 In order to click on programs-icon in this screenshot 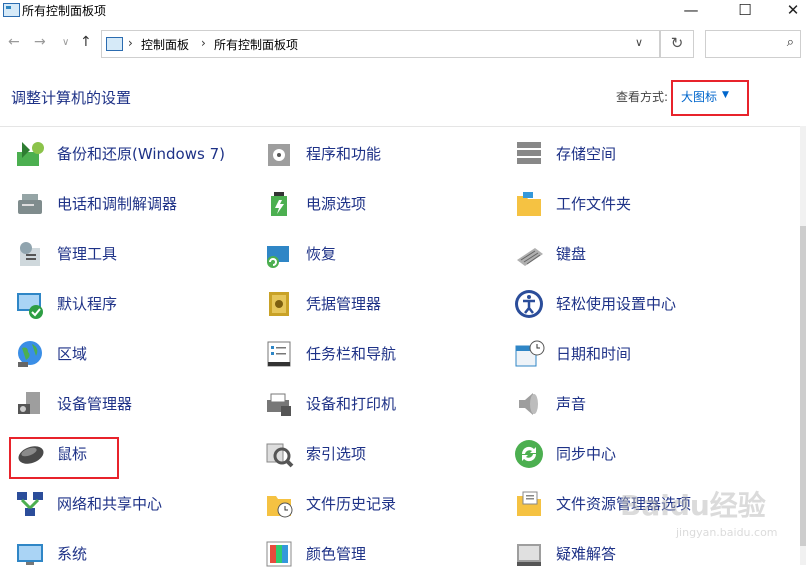, I will do `click(279, 154)`.